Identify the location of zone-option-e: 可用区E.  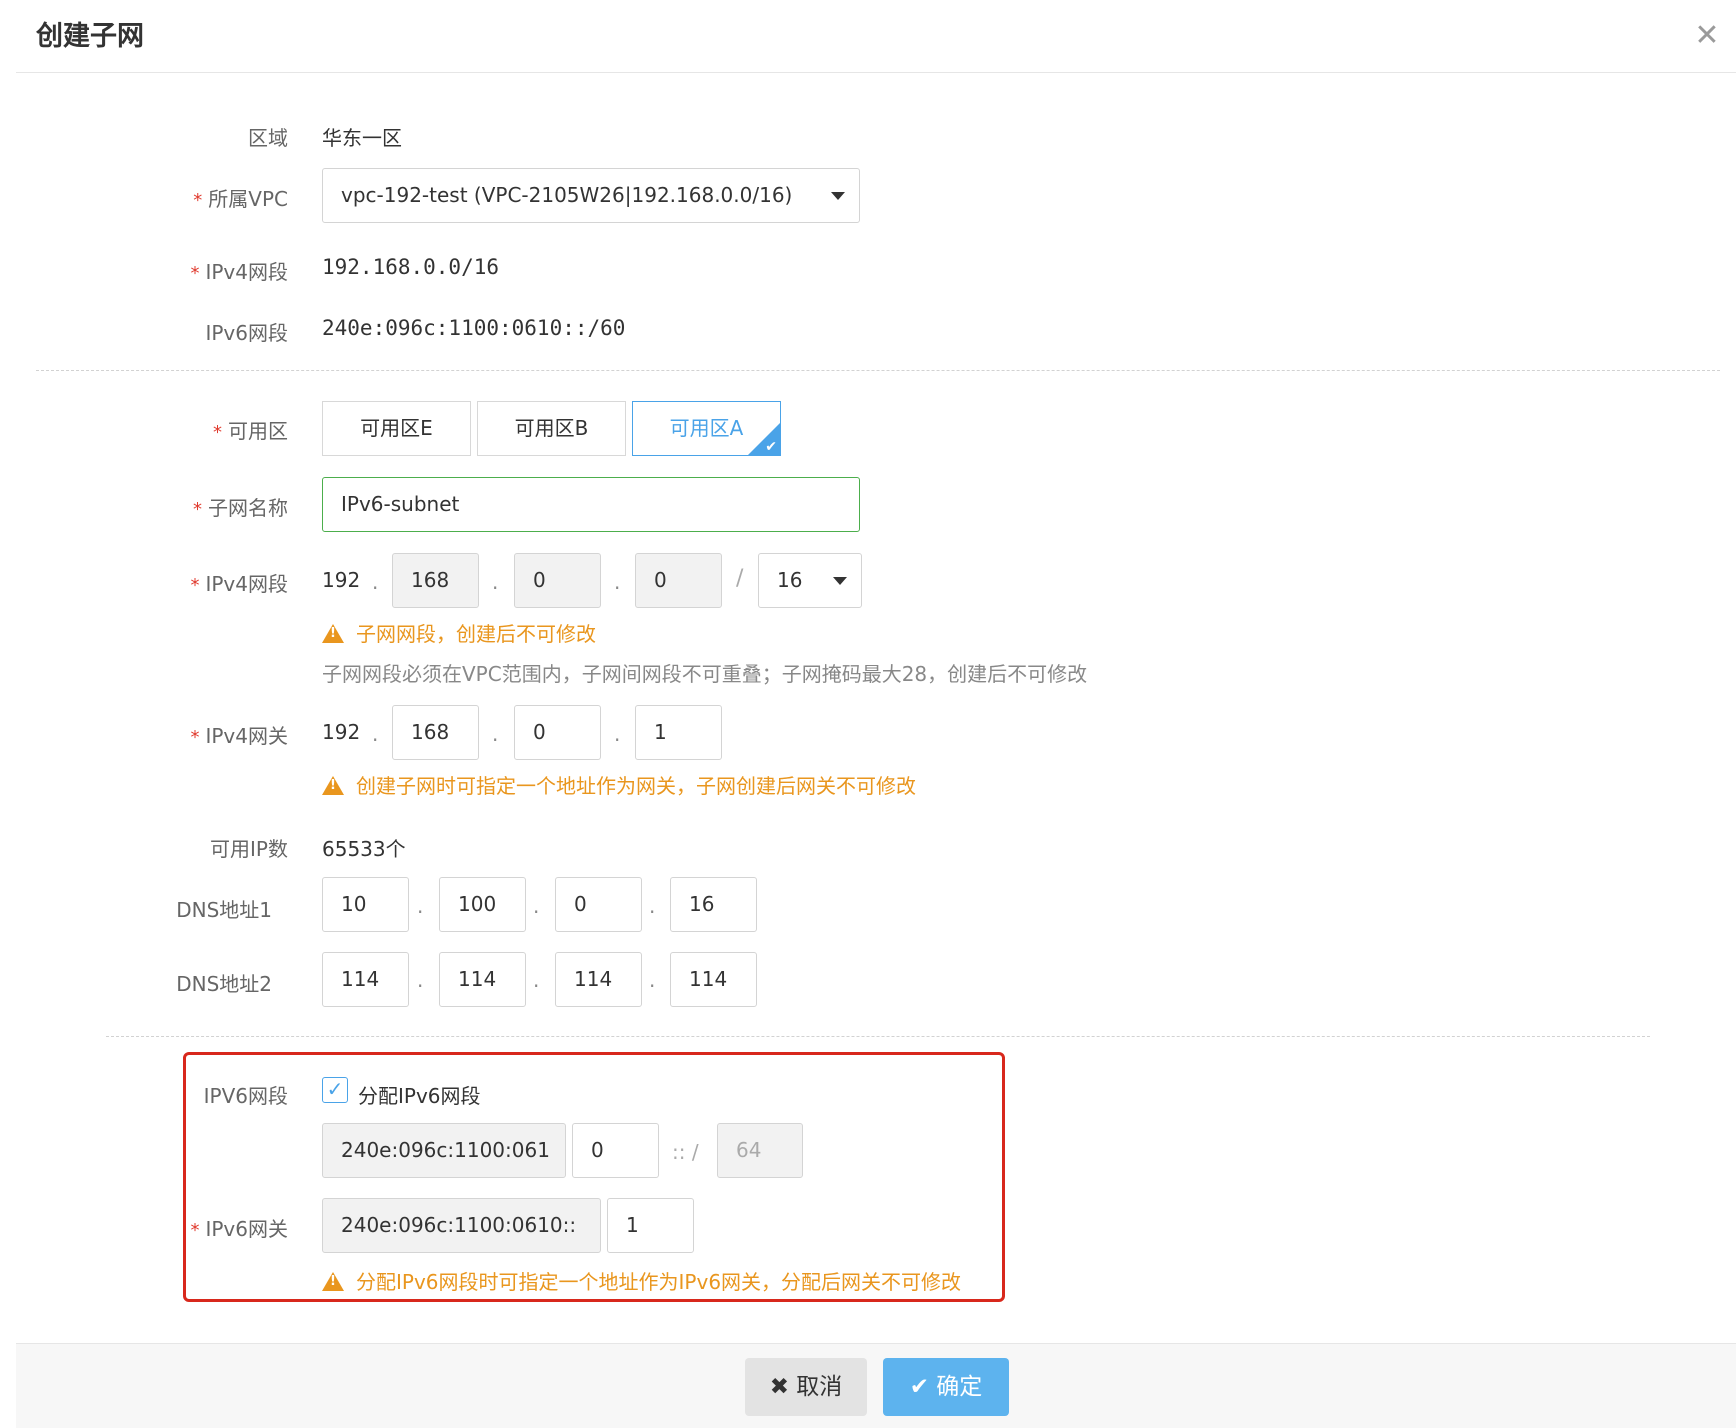
(396, 428).